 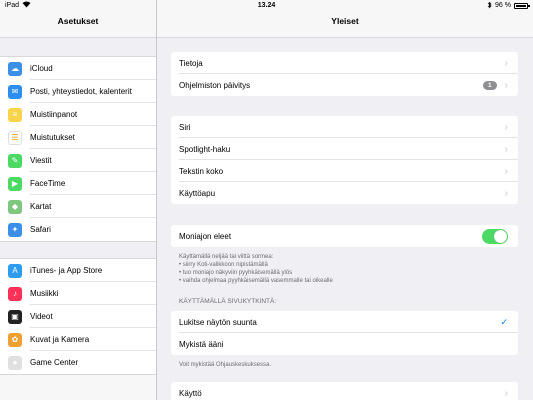 What do you see at coordinates (54, 362) in the screenshot?
I see `sidebar-item-label: Game Center` at bounding box center [54, 362].